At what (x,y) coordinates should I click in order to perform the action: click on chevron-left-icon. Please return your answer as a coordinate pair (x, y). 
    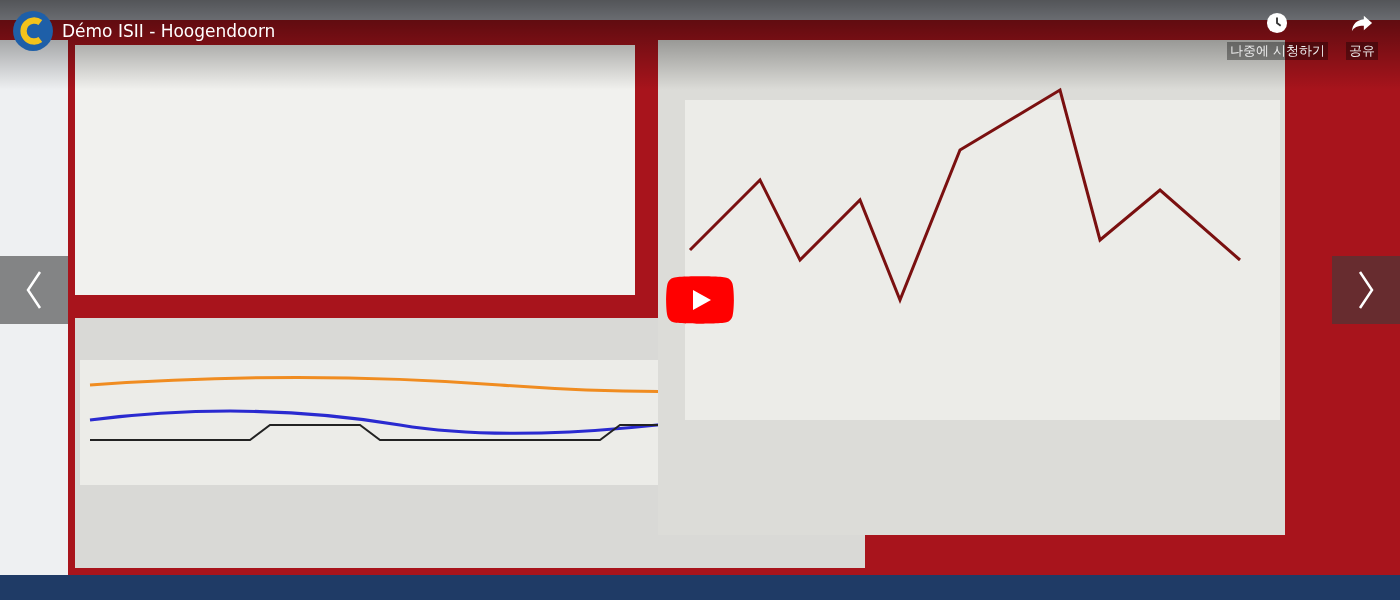
    Looking at the image, I should click on (34, 290).